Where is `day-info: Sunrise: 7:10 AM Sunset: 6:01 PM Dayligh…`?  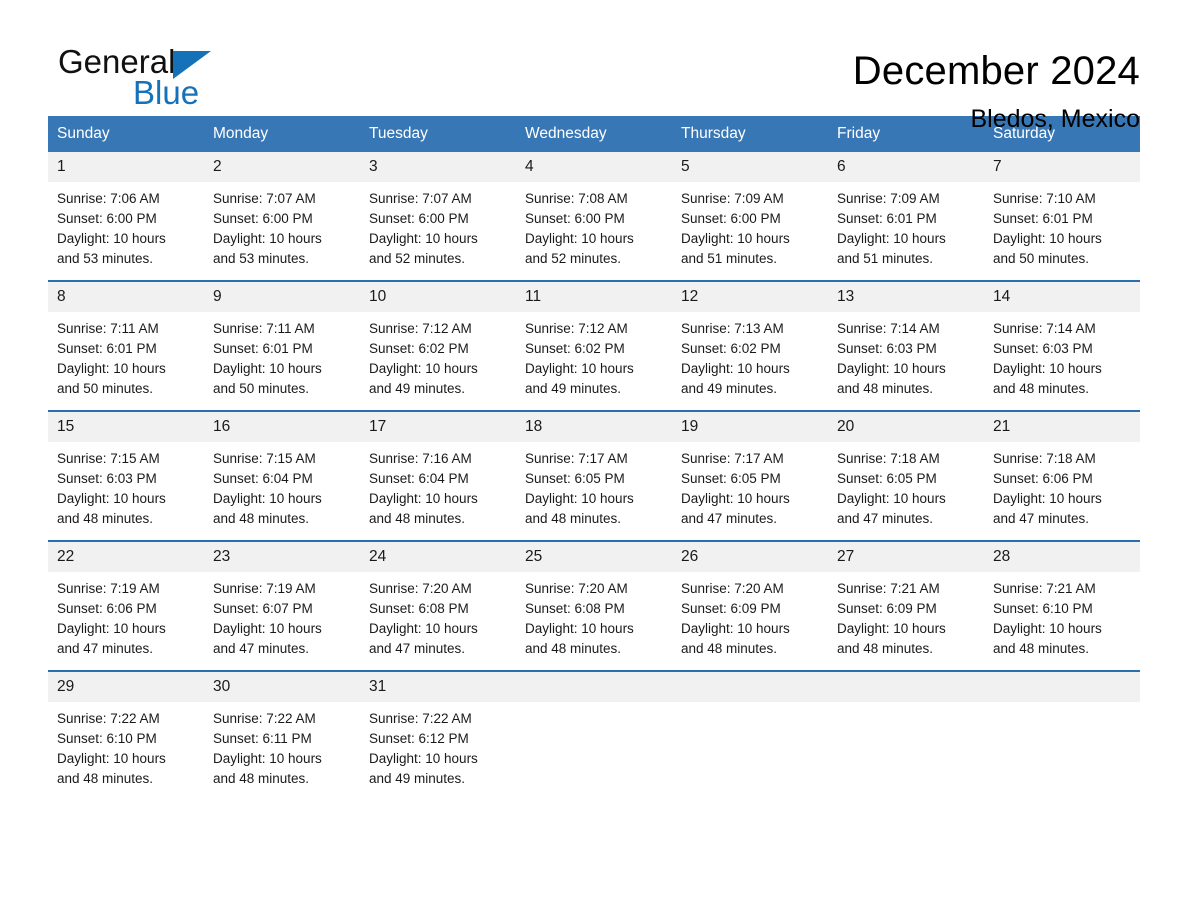
day-info: Sunrise: 7:10 AM Sunset: 6:01 PM Dayligh… is located at coordinates (1062, 225).